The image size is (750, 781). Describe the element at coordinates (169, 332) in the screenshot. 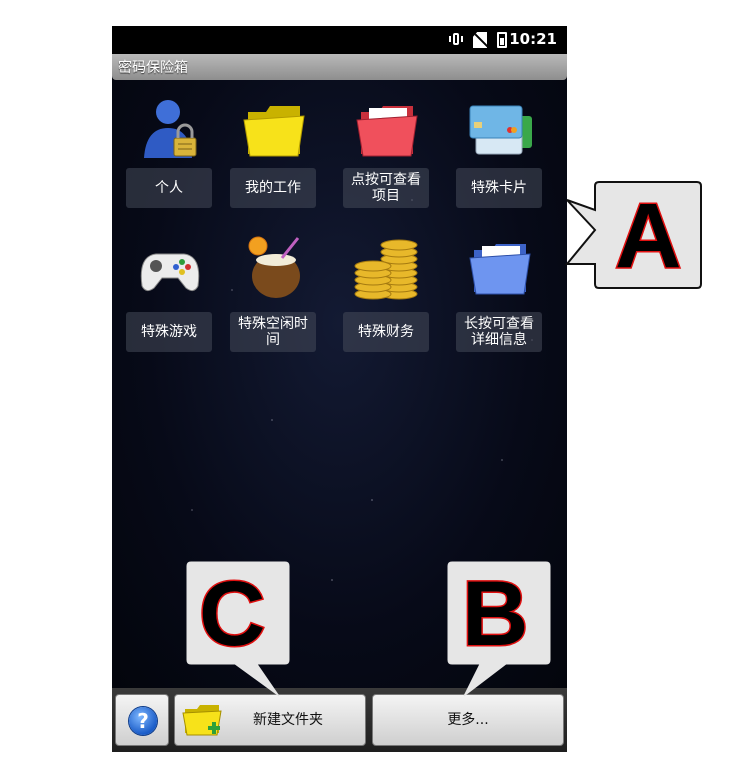

I see `folder-label: 特殊游戏` at that location.